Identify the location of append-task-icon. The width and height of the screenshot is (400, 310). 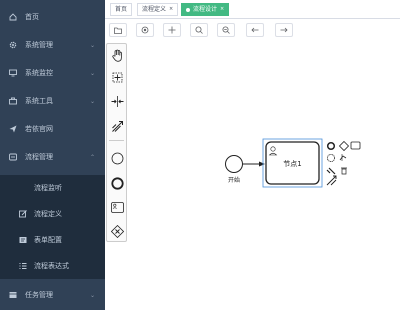
(355, 145).